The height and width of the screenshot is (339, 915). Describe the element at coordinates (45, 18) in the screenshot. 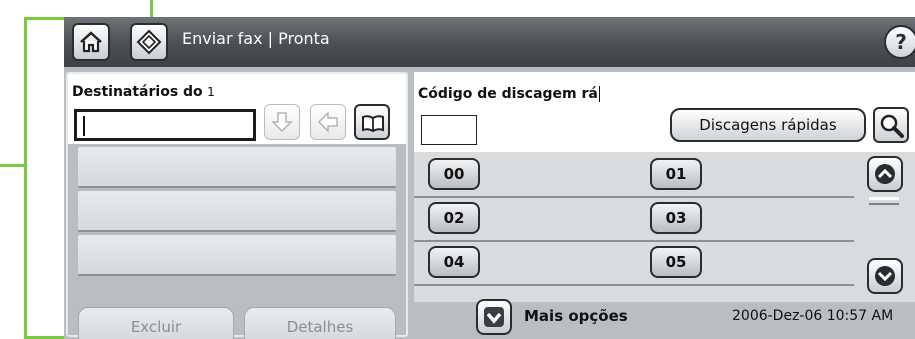

I see `callout-line-left-top` at that location.